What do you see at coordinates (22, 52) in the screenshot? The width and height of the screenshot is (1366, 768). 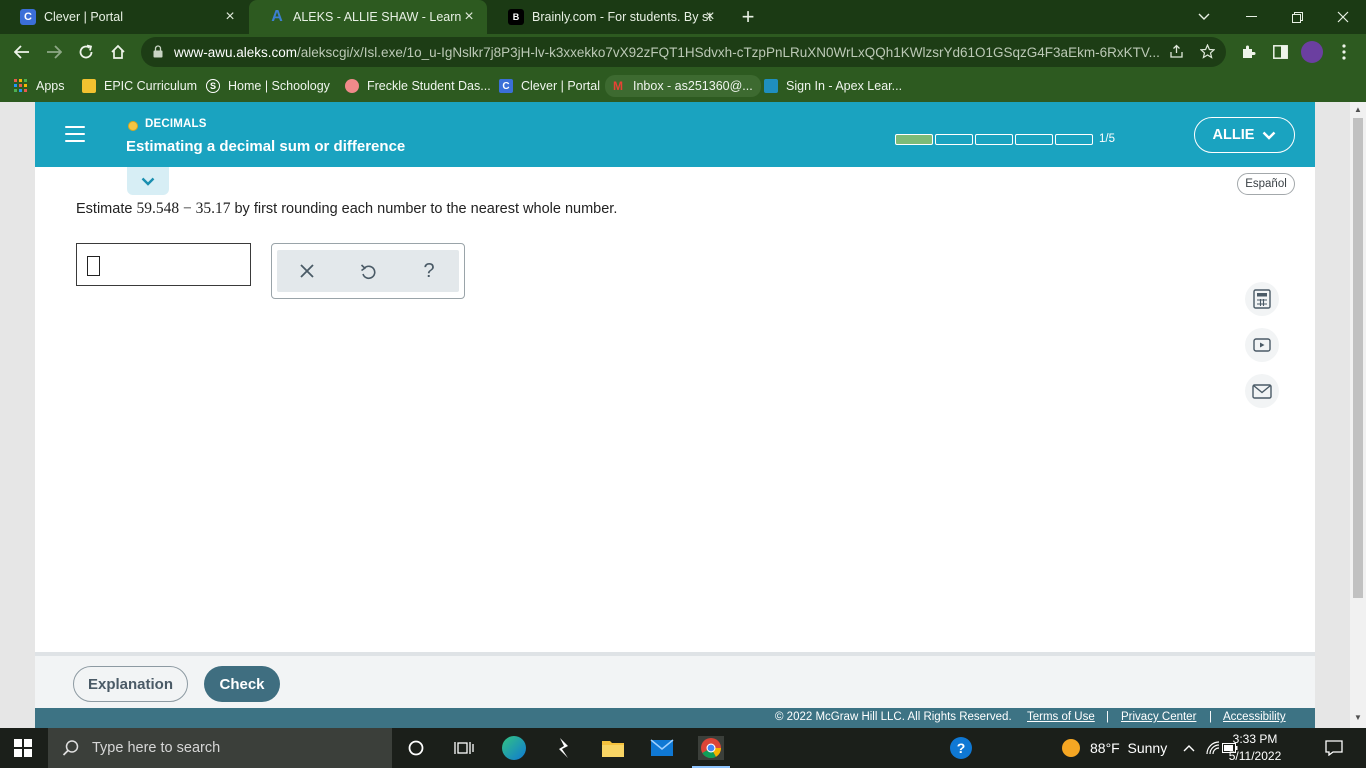 I see `back-icon` at bounding box center [22, 52].